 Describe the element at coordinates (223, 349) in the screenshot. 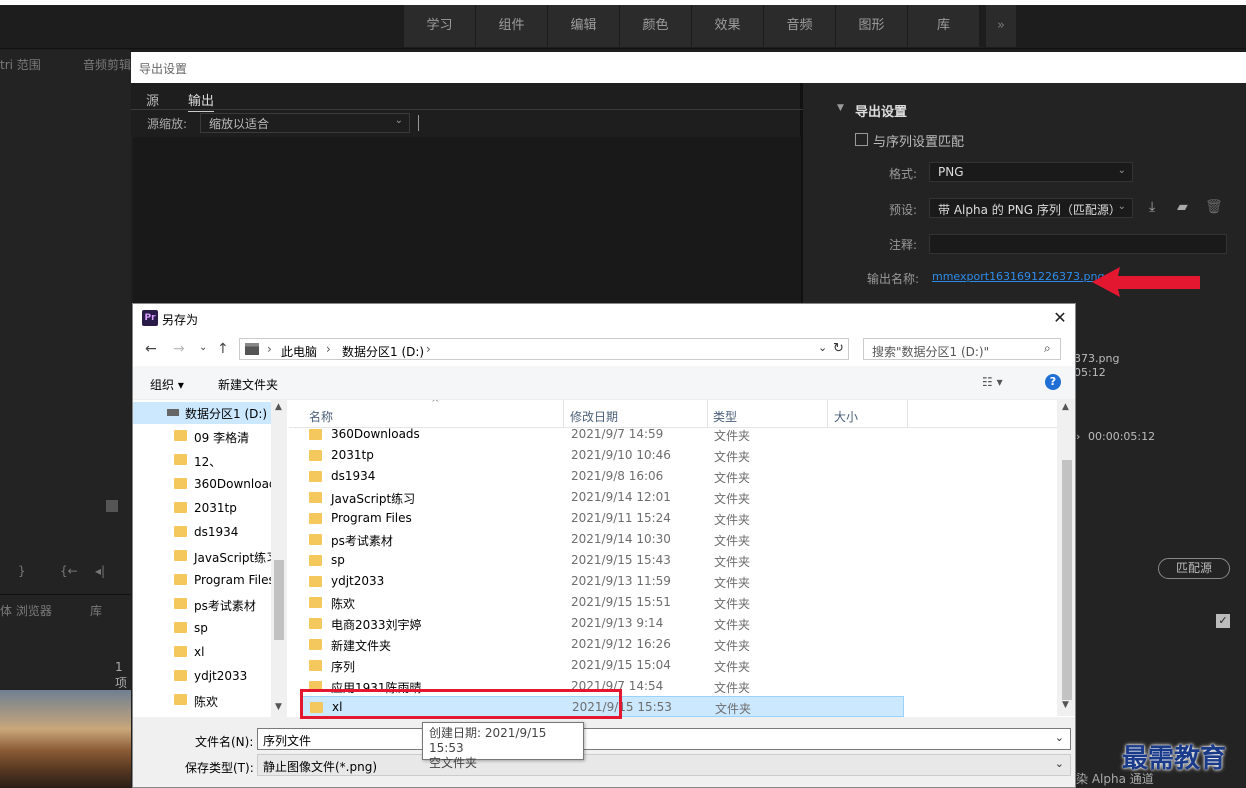

I see `up-arrow-icon: ↑` at that location.